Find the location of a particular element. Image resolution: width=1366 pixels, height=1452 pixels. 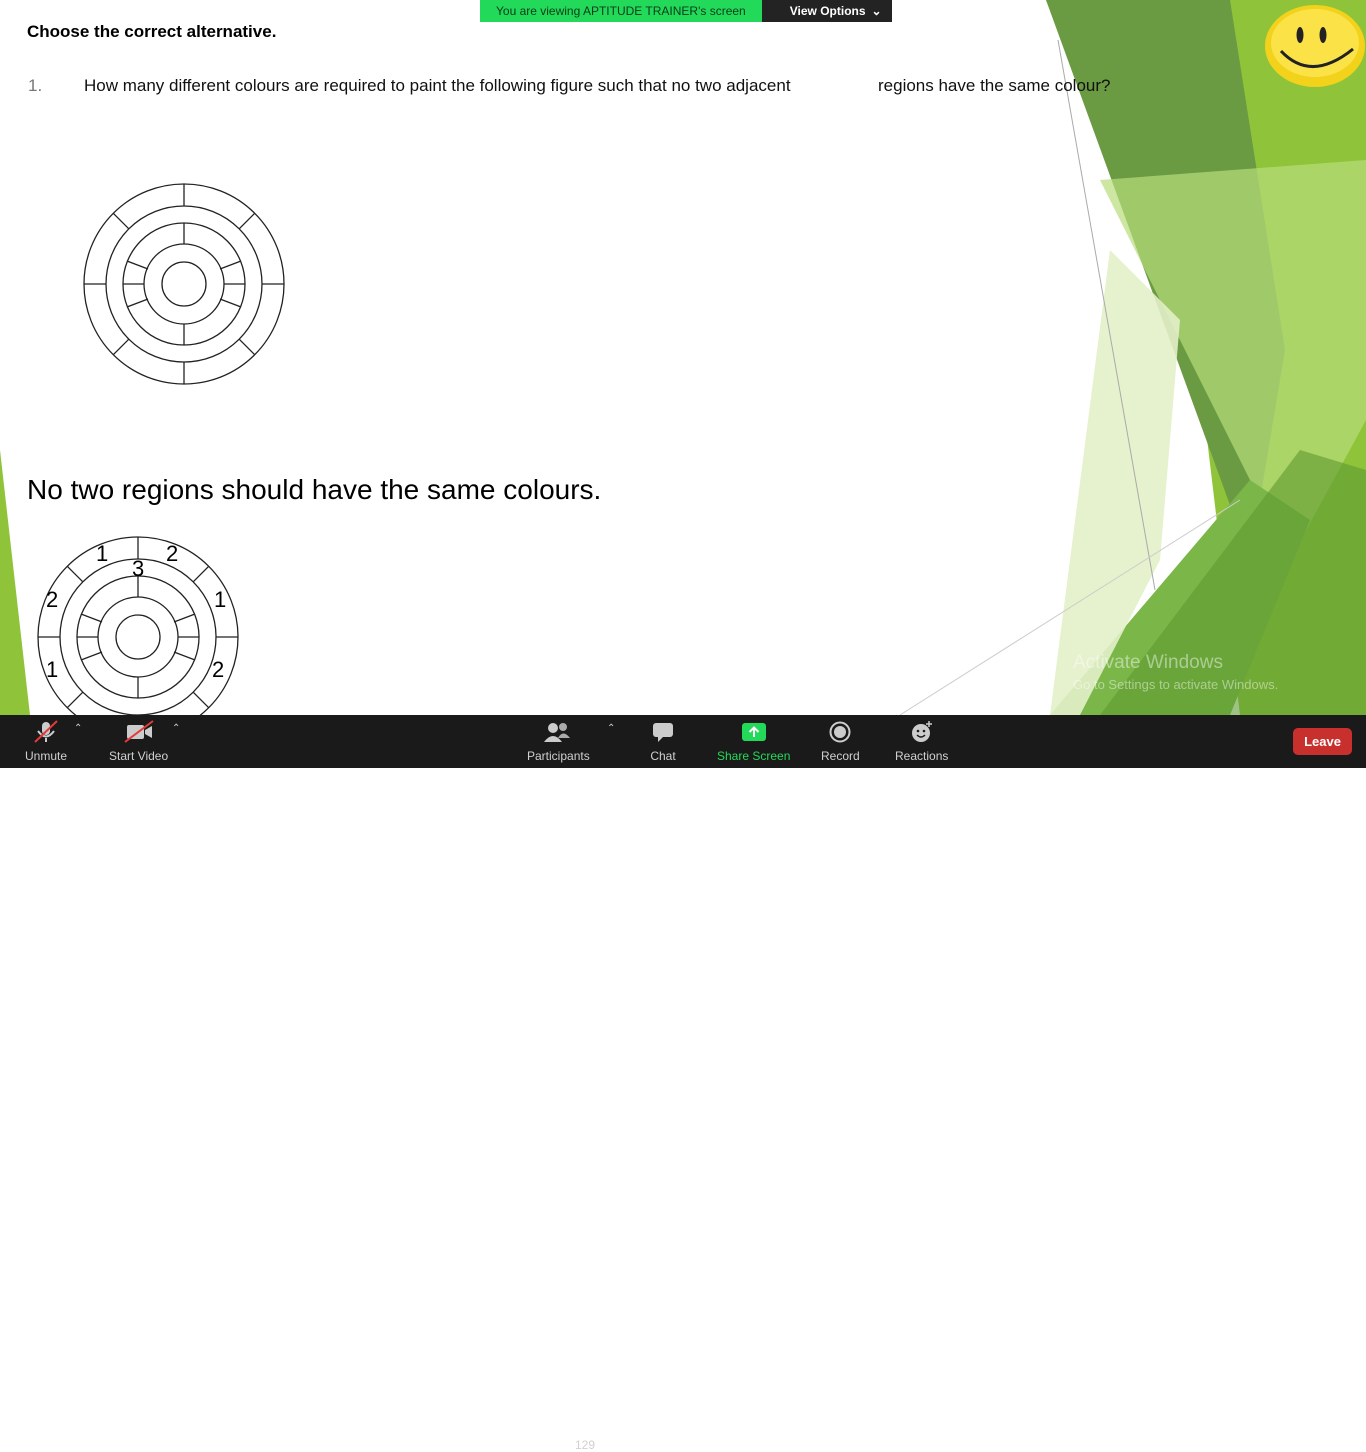

unmute-button: Unmute is located at coordinates (46, 741).